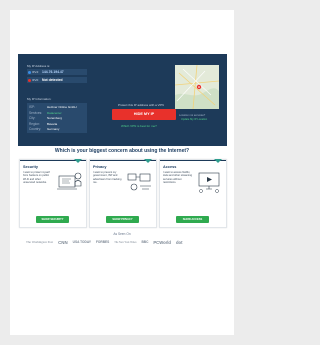  What do you see at coordinates (100, 167) in the screenshot?
I see `card-title: Privacy` at bounding box center [100, 167].